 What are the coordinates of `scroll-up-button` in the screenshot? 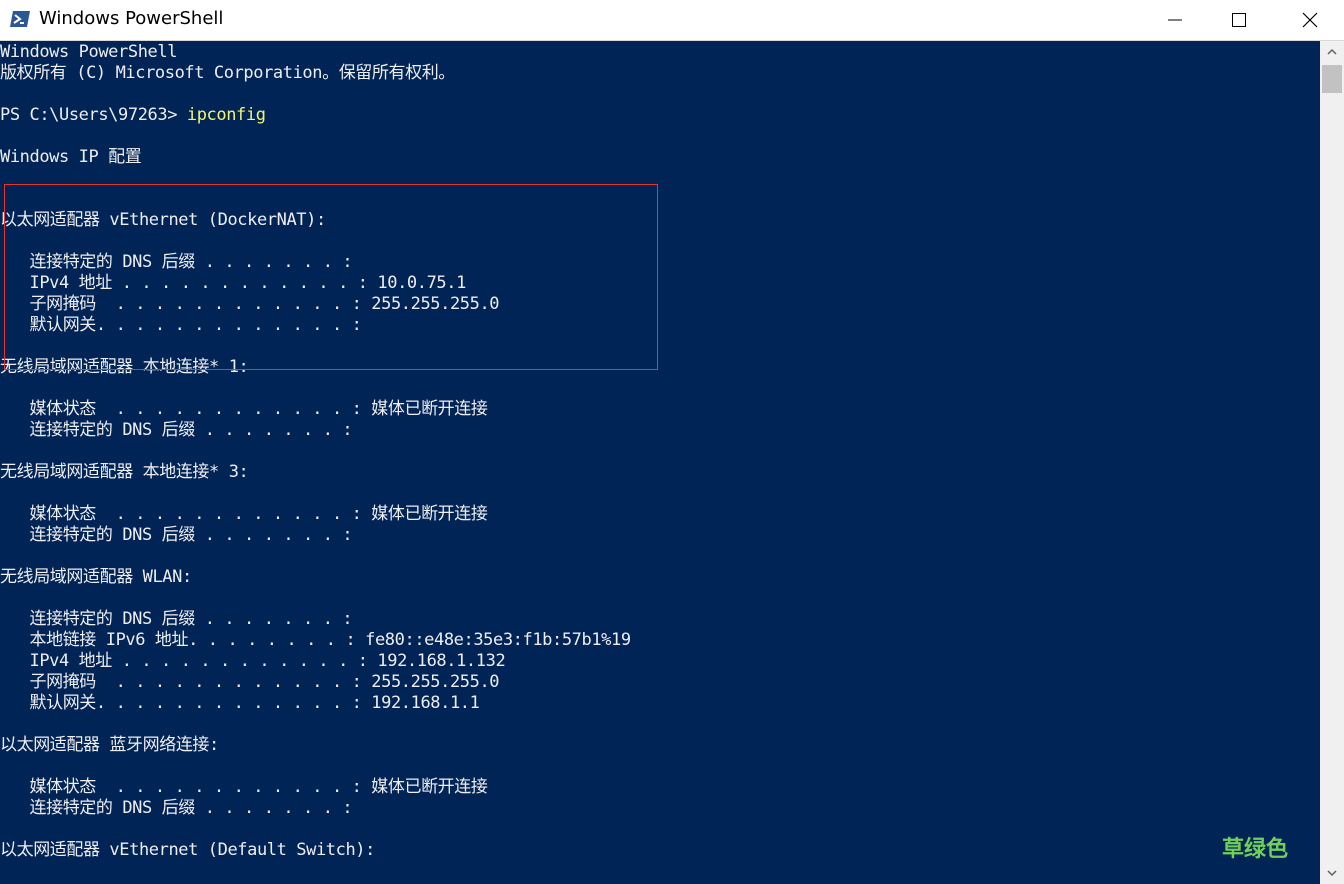 It's located at (1332, 52).